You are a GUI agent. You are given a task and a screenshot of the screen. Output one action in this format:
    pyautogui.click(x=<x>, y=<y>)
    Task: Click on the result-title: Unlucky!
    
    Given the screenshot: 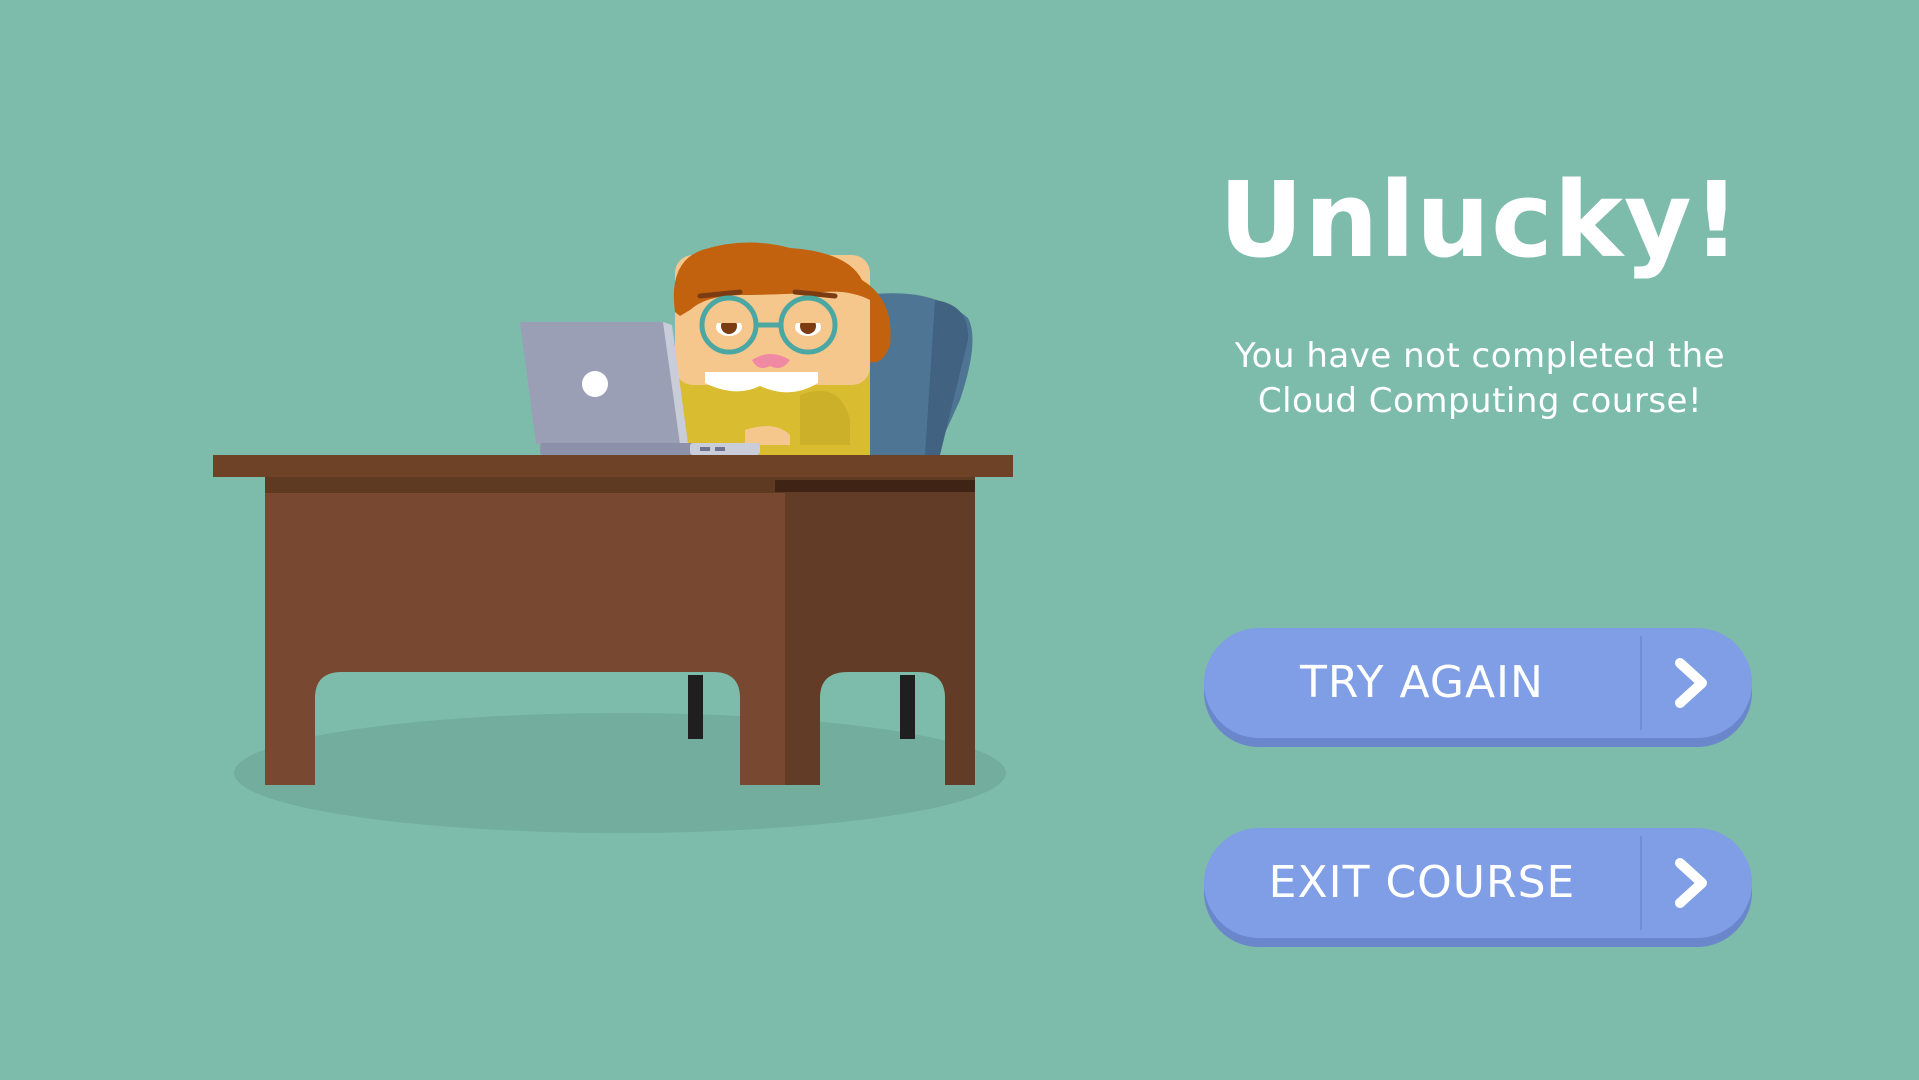 What is the action you would take?
    pyautogui.click(x=1480, y=220)
    